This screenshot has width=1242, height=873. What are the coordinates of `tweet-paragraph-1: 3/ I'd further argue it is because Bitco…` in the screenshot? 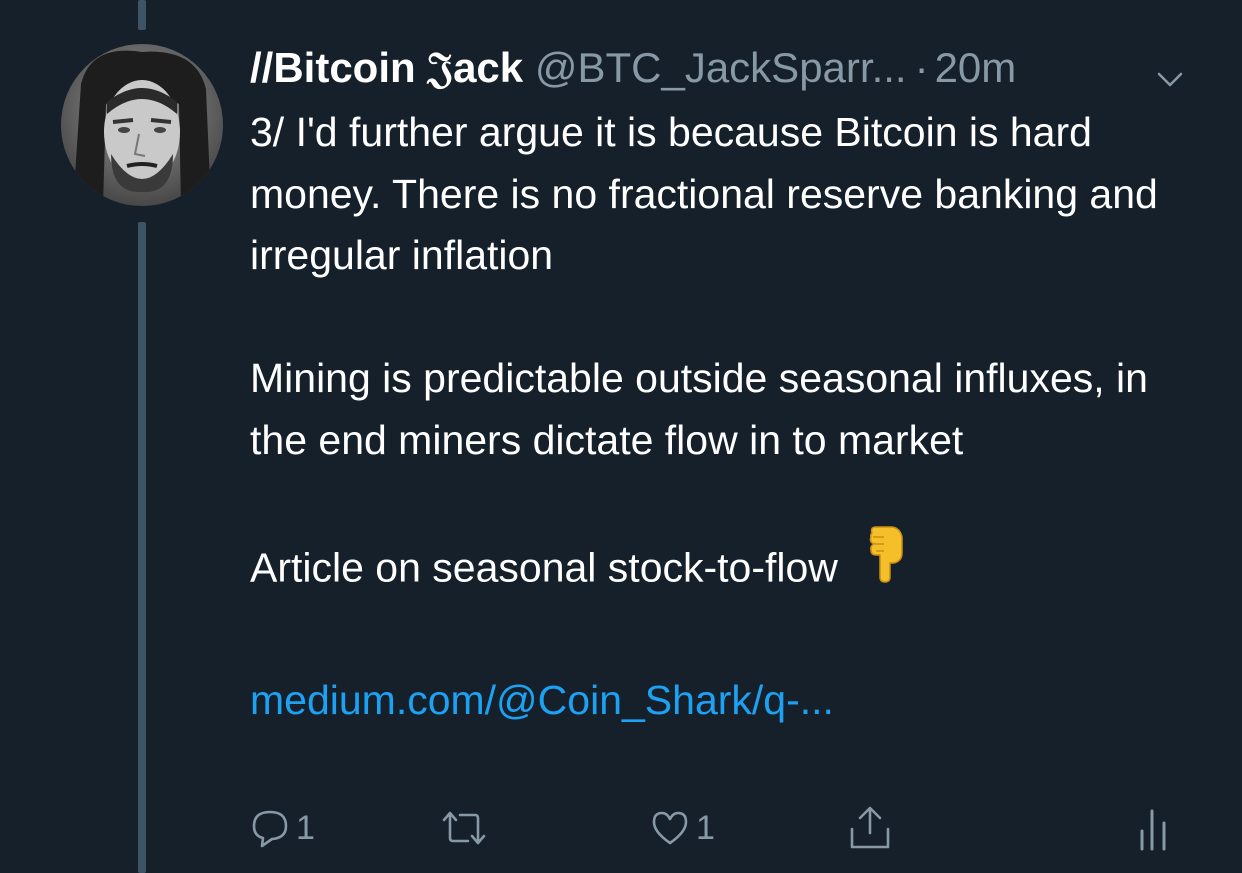 It's located at (704, 193).